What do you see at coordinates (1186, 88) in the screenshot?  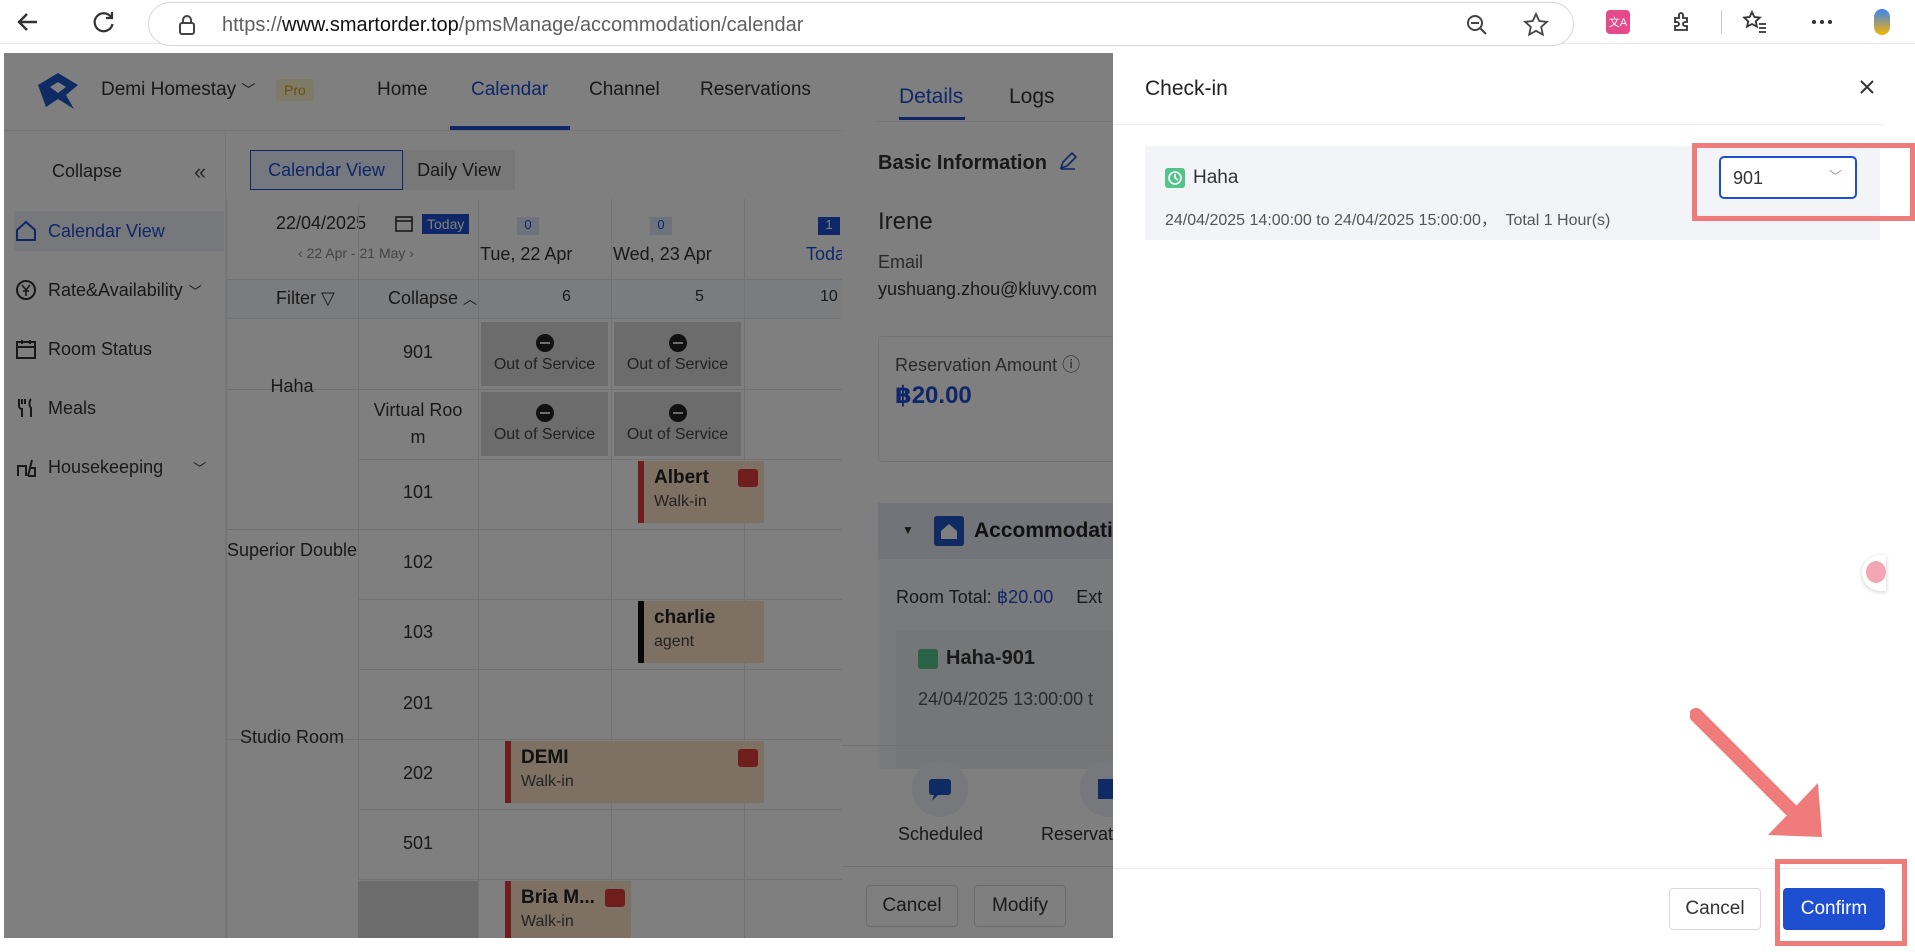 I see `drawer-title: Check-in` at bounding box center [1186, 88].